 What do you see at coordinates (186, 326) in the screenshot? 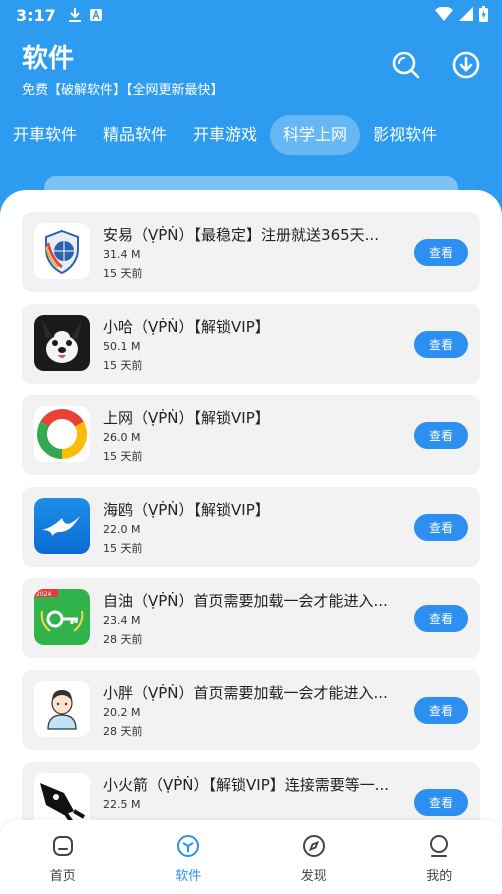
I see `app-name: 小哈（ṾṖṄ）【解锁VIP】` at bounding box center [186, 326].